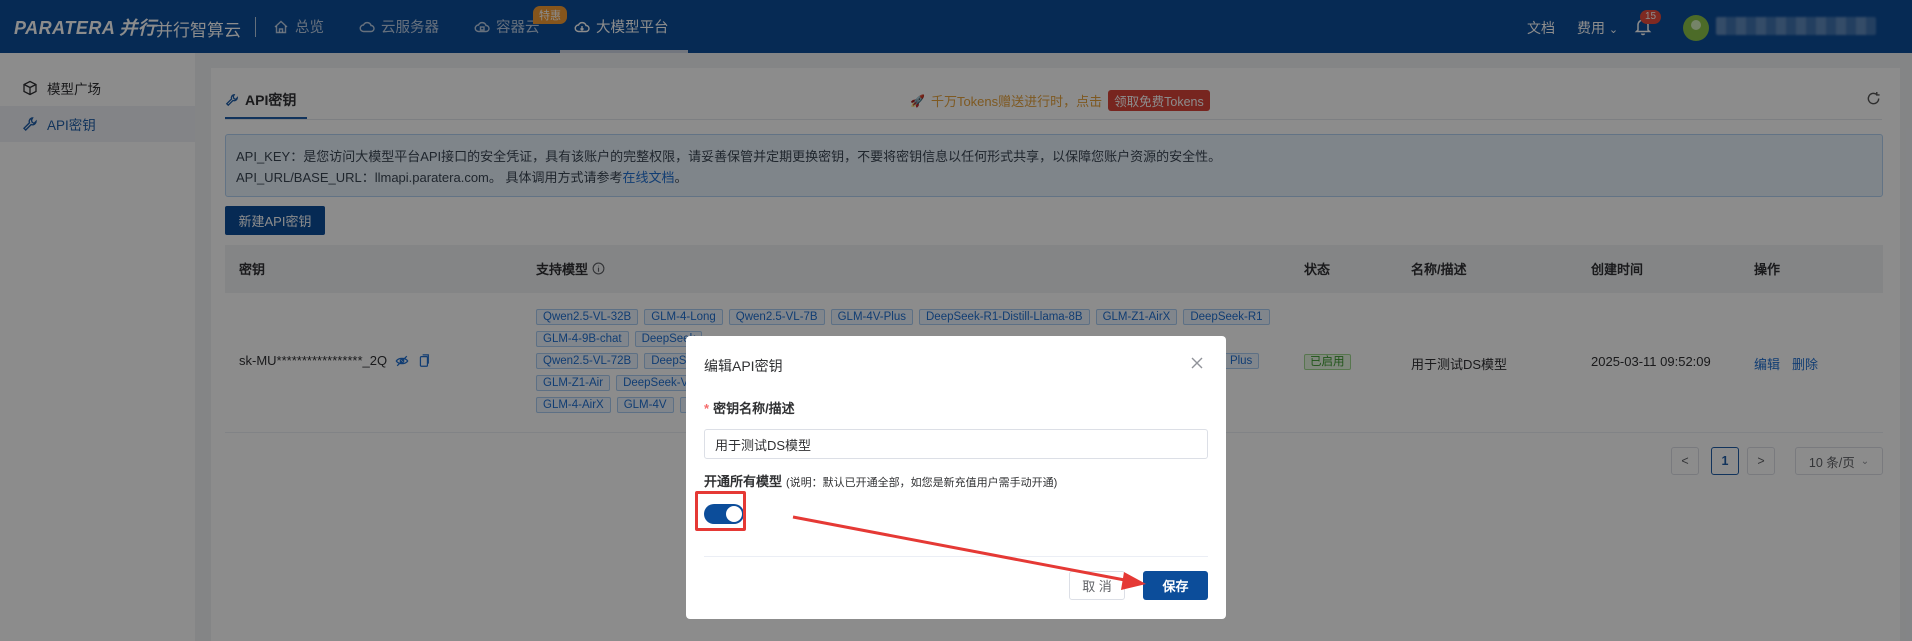 The image size is (1912, 641). I want to click on enable-all-models-label: 开通所有模型 (说明：默认已开通全部，如您是新充值用户需手动开通), so click(880, 480).